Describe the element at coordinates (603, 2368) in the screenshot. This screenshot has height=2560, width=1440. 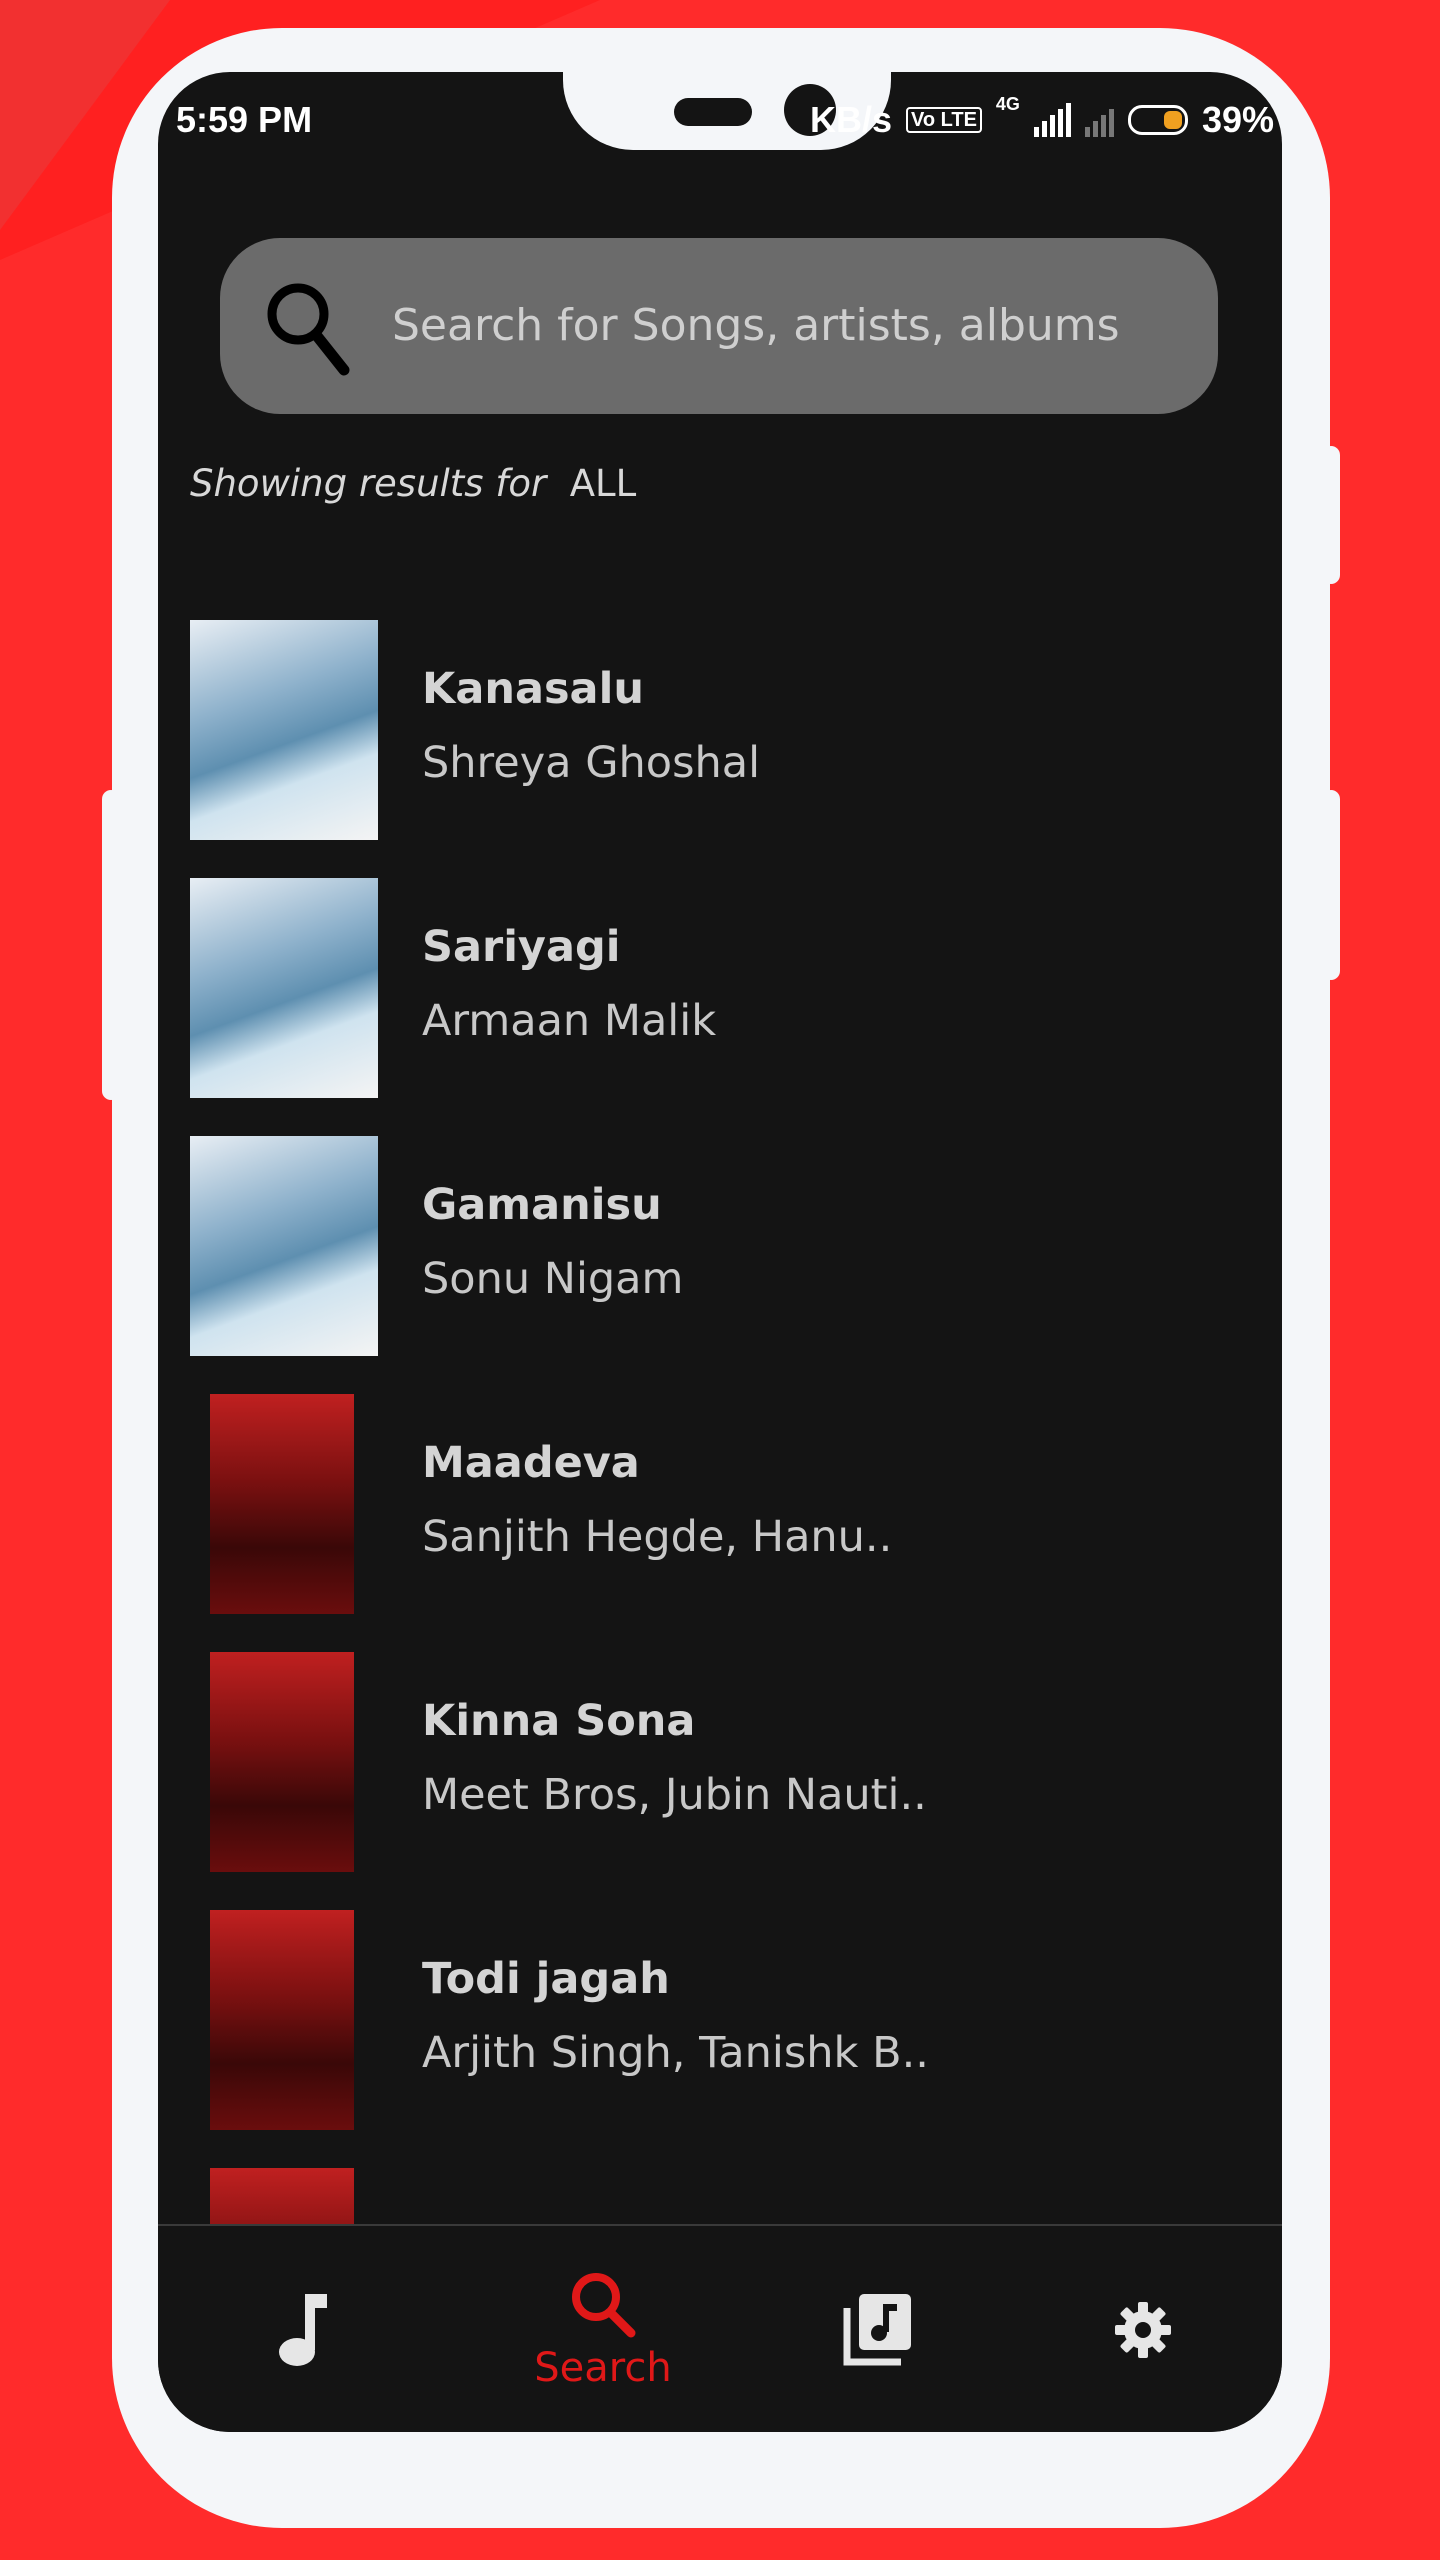
I see `nav-search-label: Search` at that location.